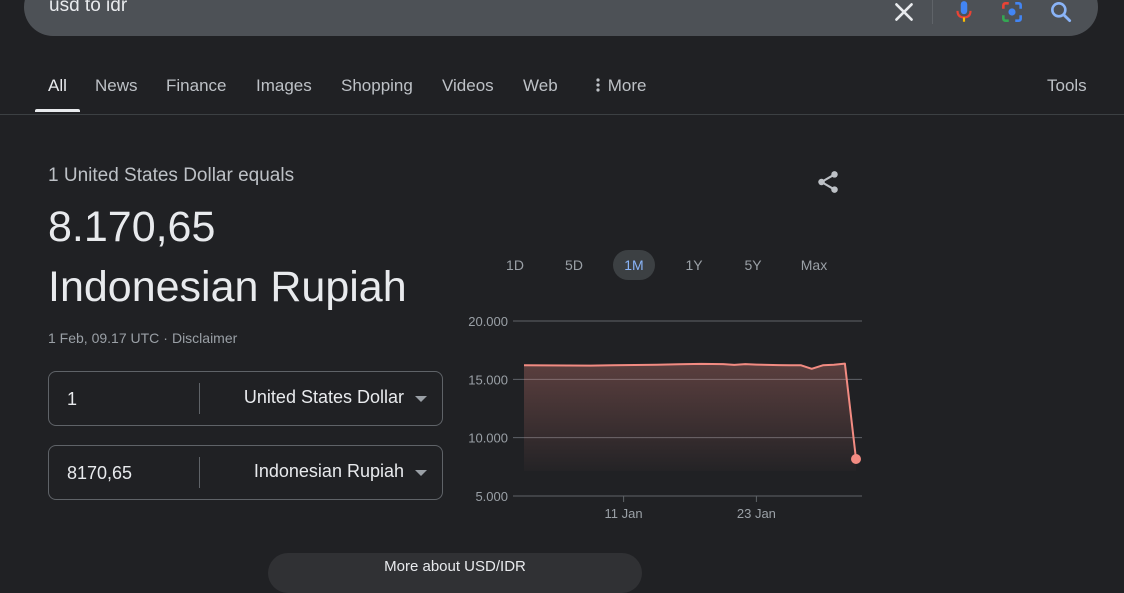  What do you see at coordinates (284, 86) in the screenshot?
I see `tab-images: Images` at bounding box center [284, 86].